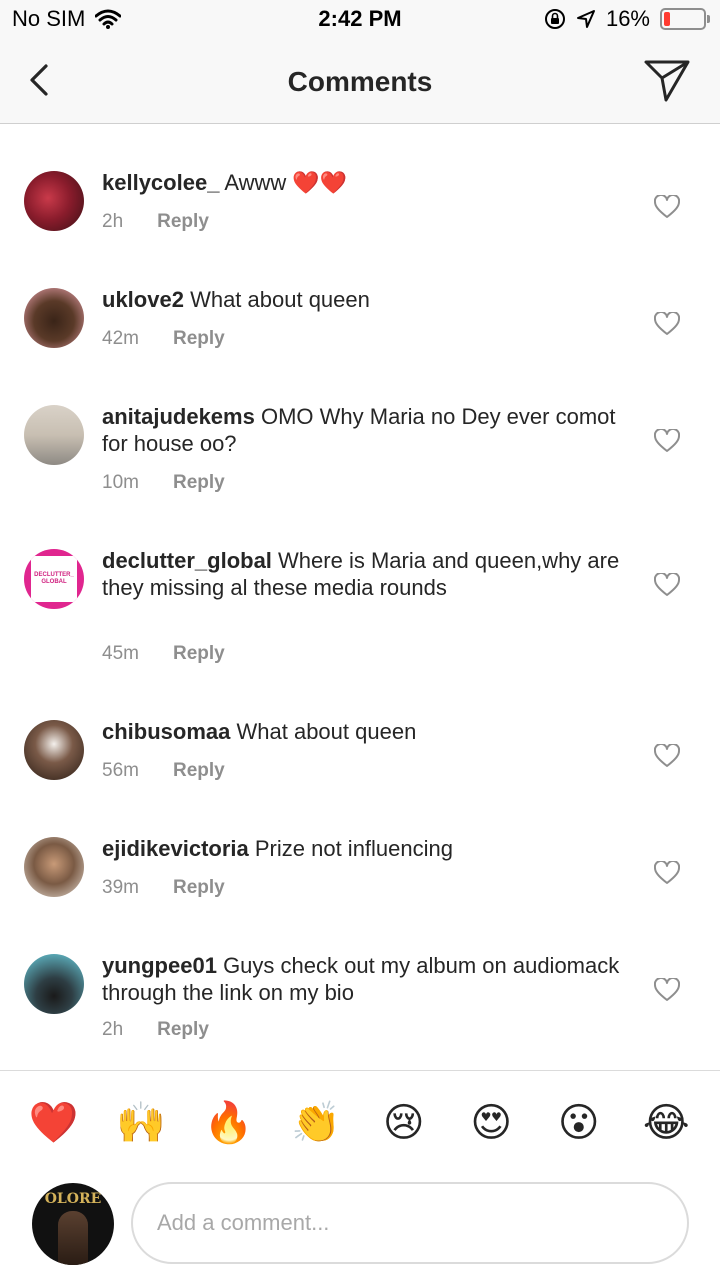 The height and width of the screenshot is (1280, 720). I want to click on comment-text-block: ejidikevictoria Prize not influencing, so click(362, 848).